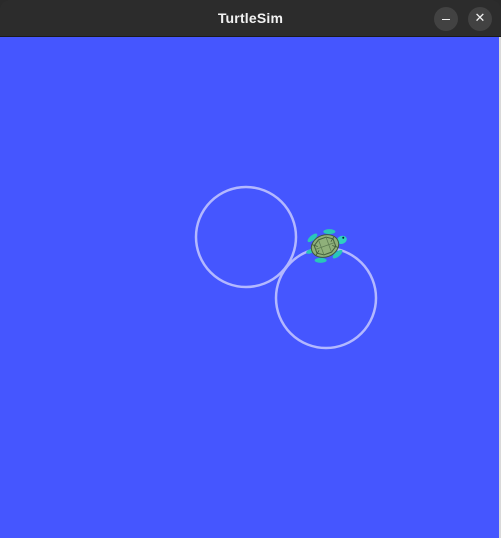 Image resolution: width=501 pixels, height=538 pixels. I want to click on turtle-icon, so click(326, 246).